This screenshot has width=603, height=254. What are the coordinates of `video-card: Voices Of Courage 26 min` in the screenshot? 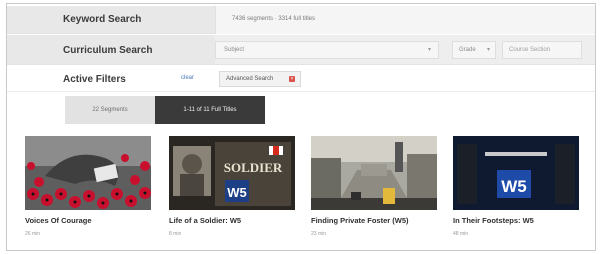 It's located at (89, 191).